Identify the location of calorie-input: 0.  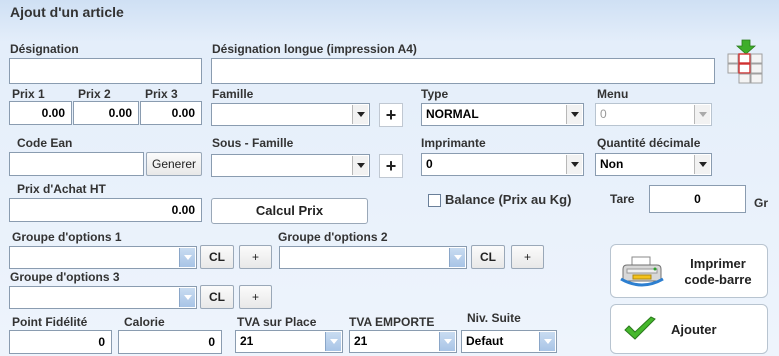
(170, 342).